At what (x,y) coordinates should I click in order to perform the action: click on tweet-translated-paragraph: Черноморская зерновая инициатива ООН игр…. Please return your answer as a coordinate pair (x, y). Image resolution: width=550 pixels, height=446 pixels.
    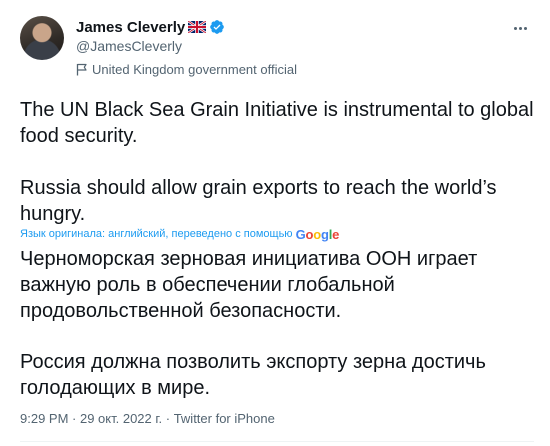
    Looking at the image, I should click on (249, 285).